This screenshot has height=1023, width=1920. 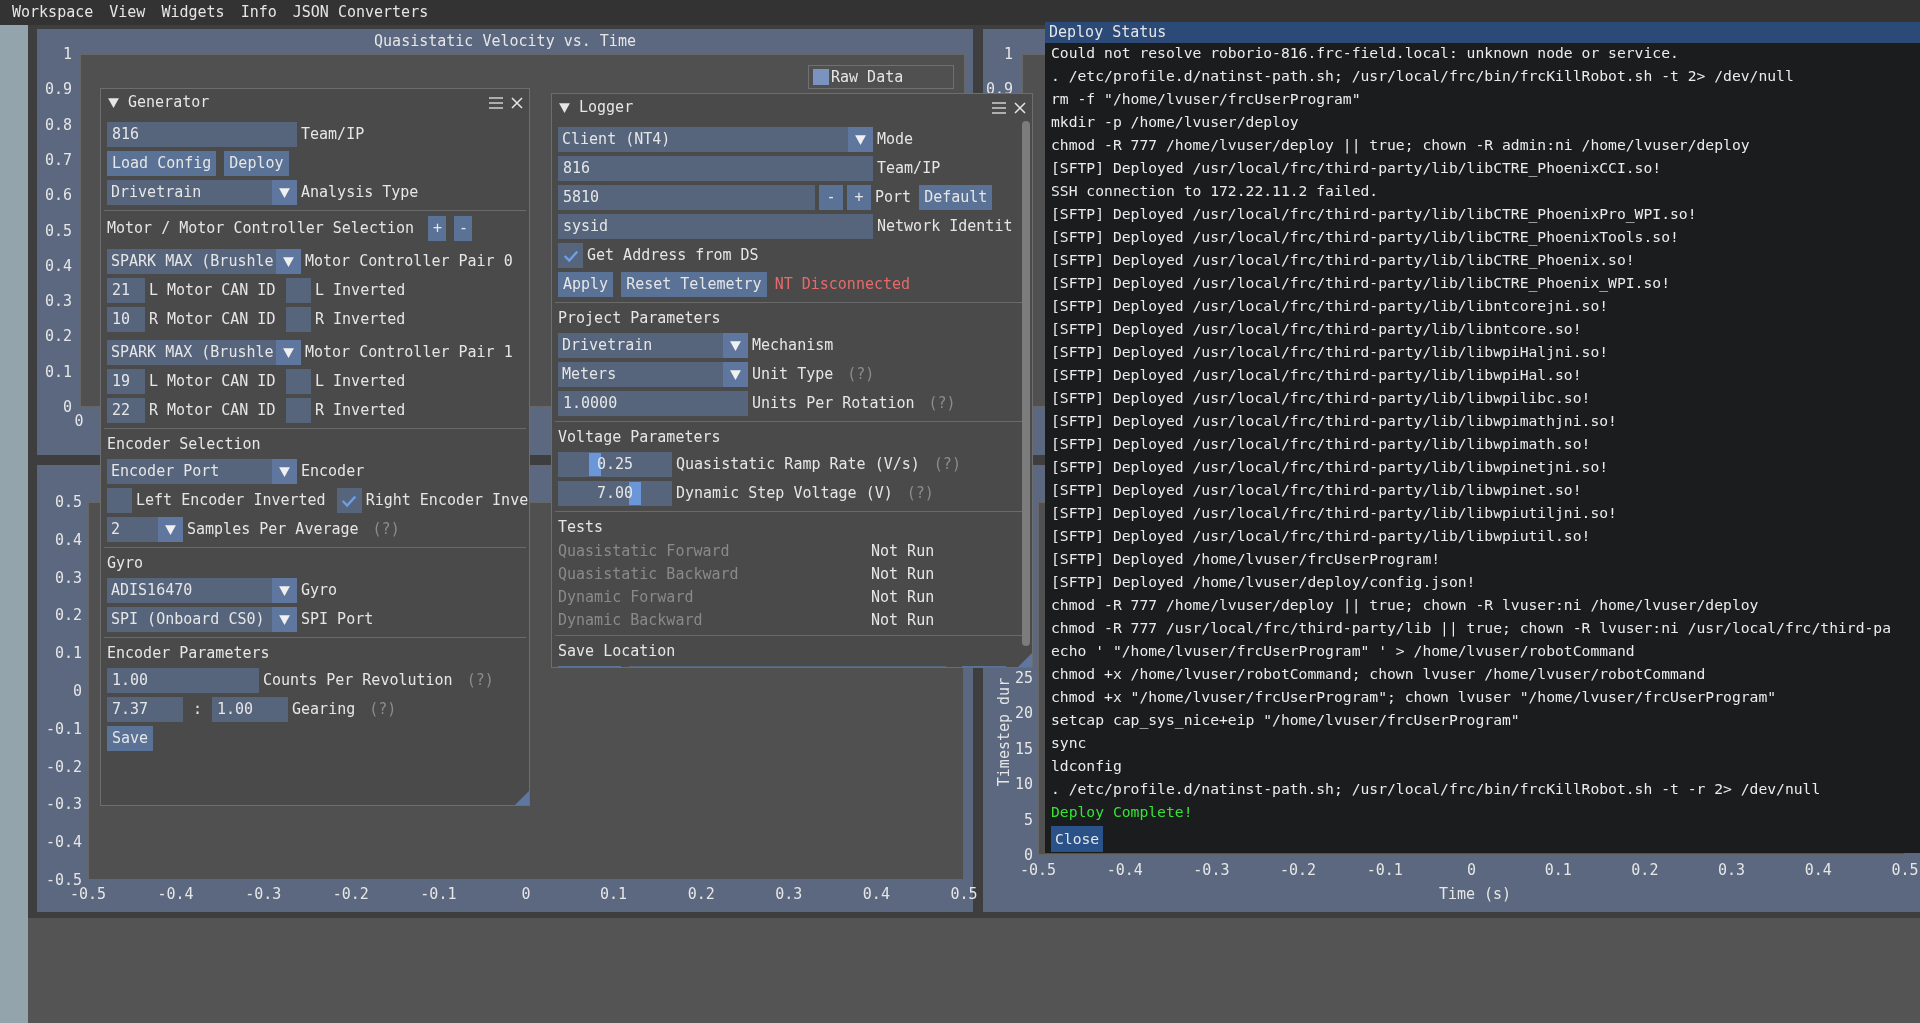 I want to click on axis-tick-label: 0.1, so click(x=58, y=372).